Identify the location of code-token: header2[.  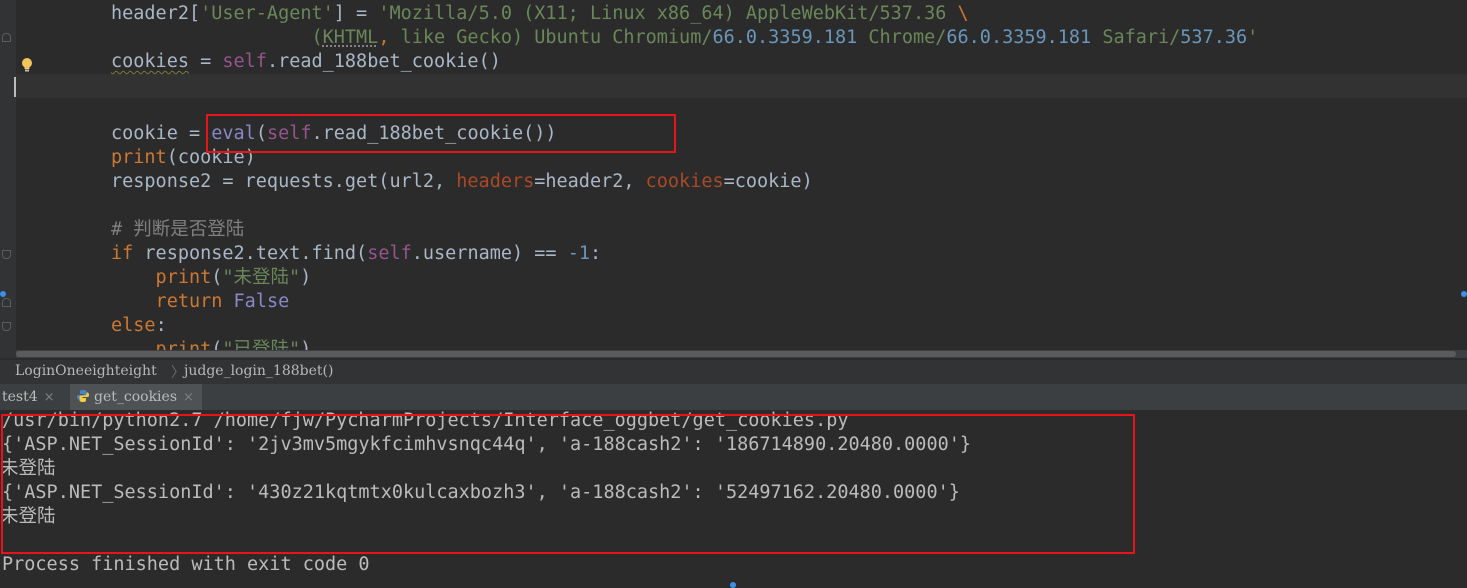
(156, 13).